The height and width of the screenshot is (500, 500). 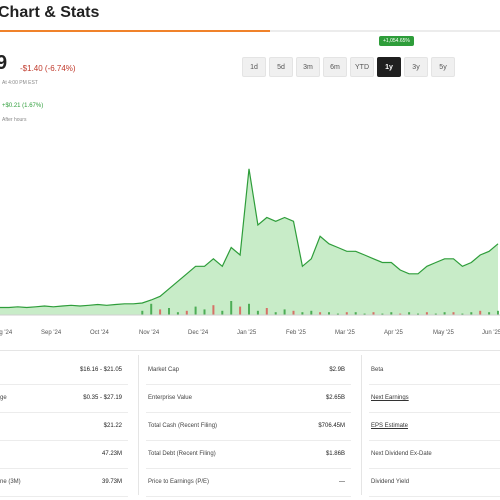 What do you see at coordinates (51, 333) in the screenshot?
I see `x-tick-label: Sep '24` at bounding box center [51, 333].